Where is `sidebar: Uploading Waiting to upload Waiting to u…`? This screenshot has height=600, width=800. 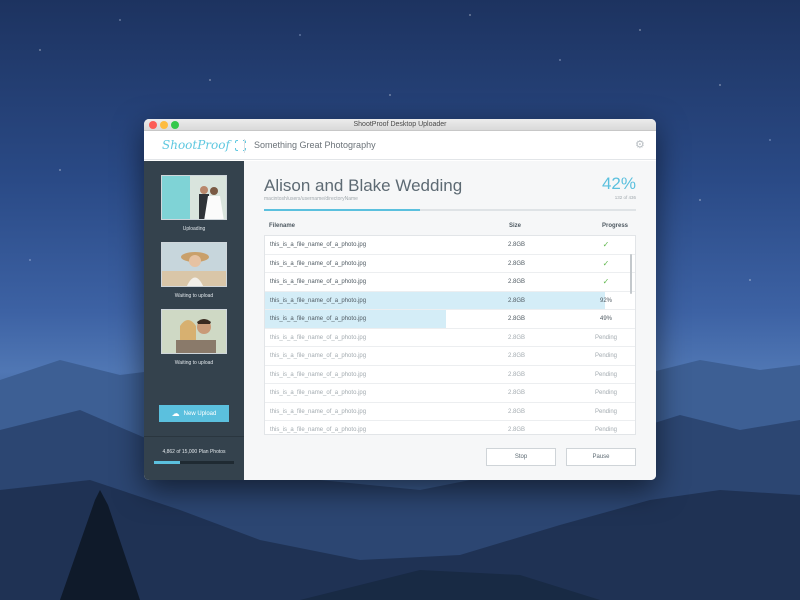 sidebar: Uploading Waiting to upload Waiting to u… is located at coordinates (194, 320).